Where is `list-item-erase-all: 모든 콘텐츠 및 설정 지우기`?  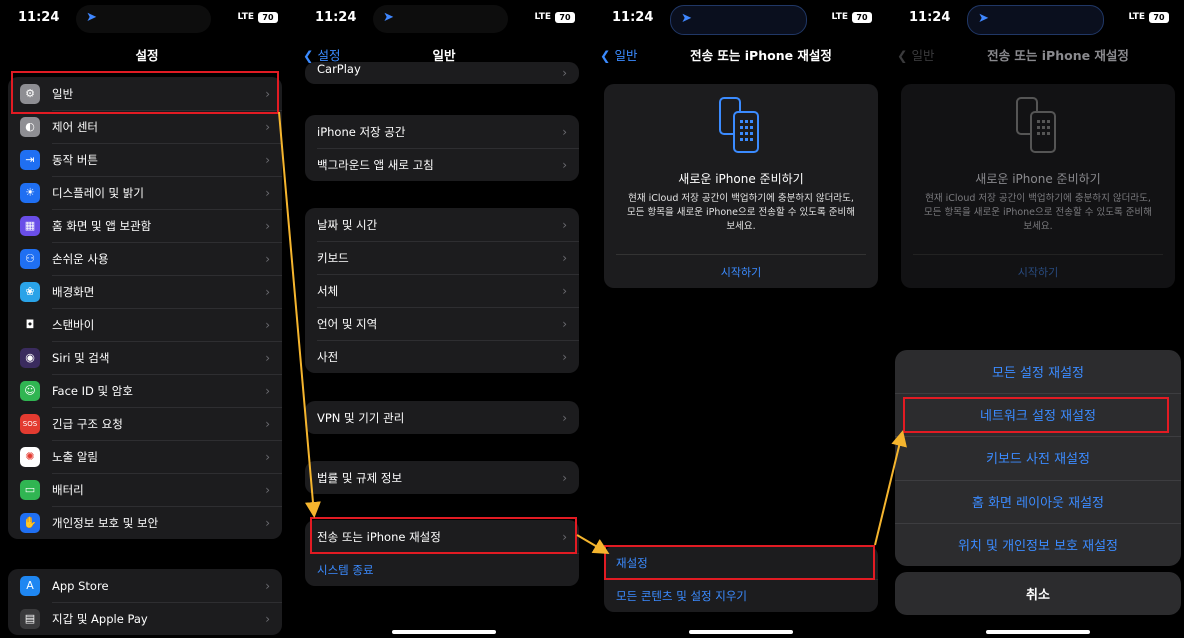 list-item-erase-all: 모든 콘텐츠 및 설정 지우기 is located at coordinates (741, 595).